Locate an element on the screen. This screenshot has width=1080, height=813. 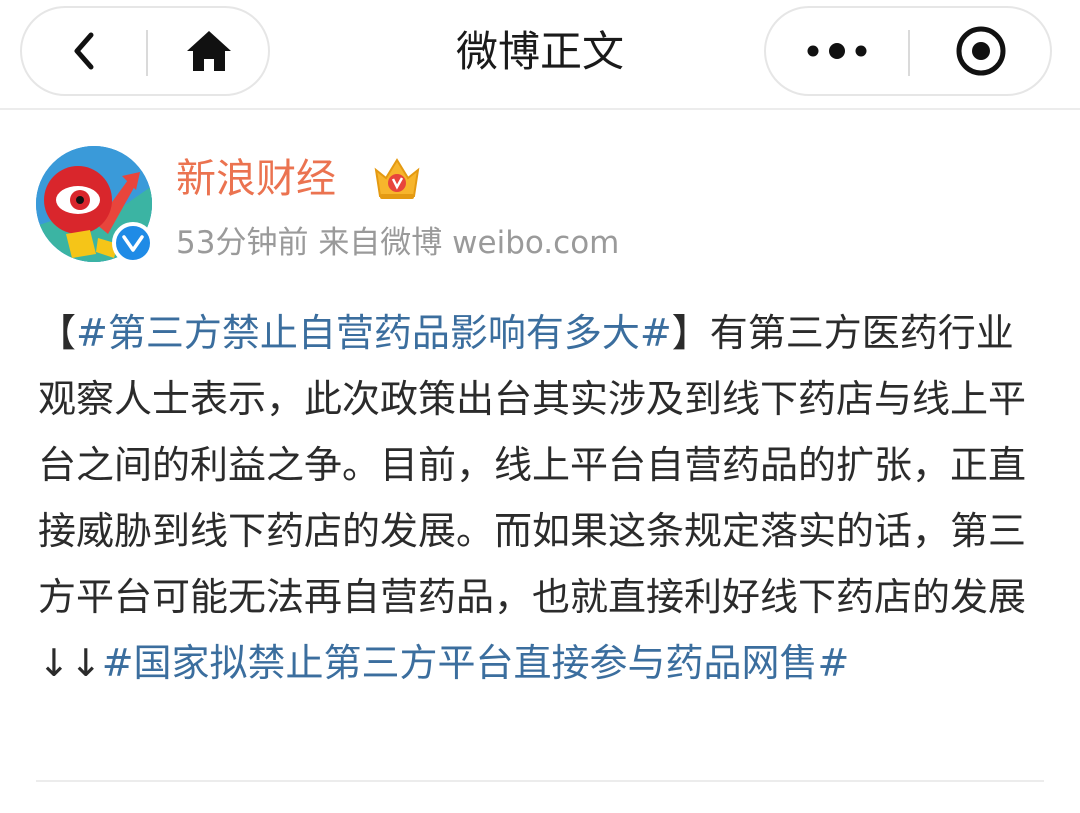
home-button is located at coordinates (209, 51).